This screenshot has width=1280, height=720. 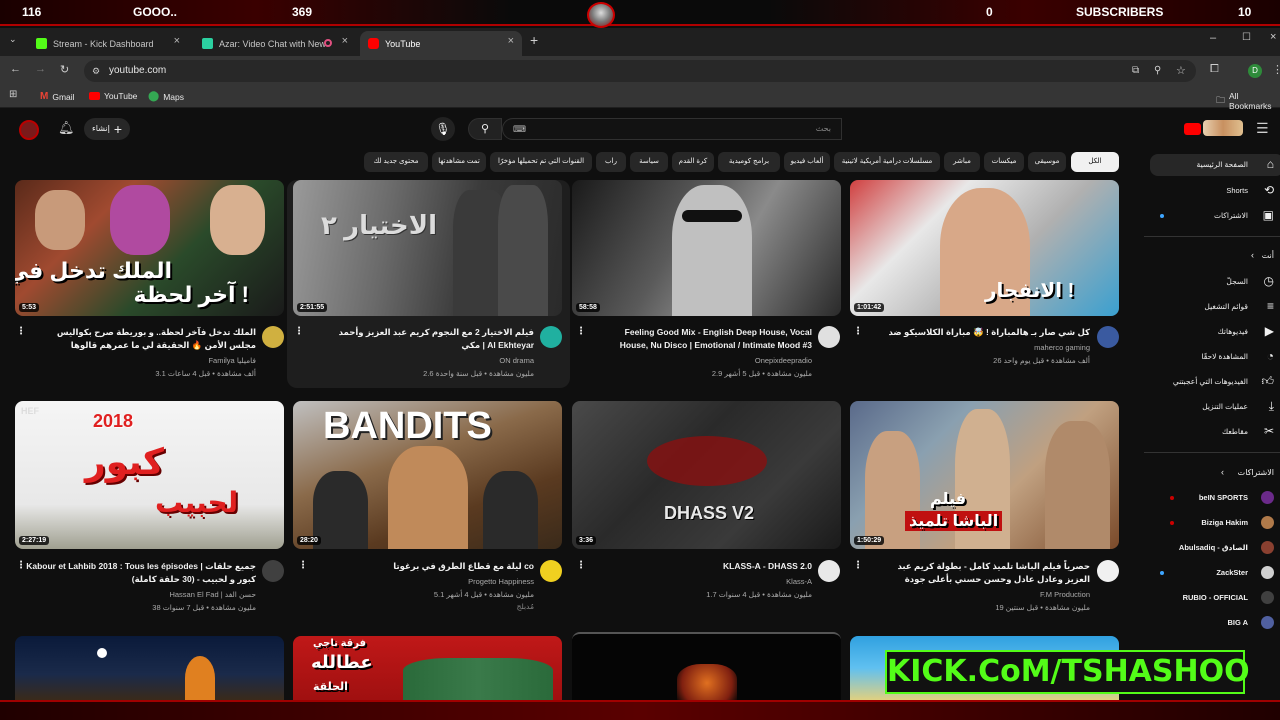 What do you see at coordinates (1215, 382) in the screenshot?
I see `sidebar-item-liked: الفيديوهات التي أعجبتني 👍︎` at bounding box center [1215, 382].